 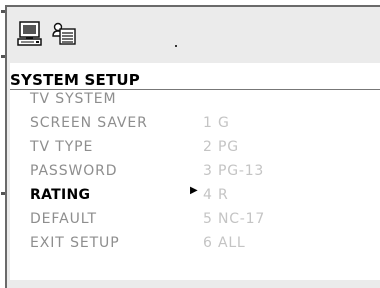 I want to click on page-title: SYSTEM SETUP, so click(x=75, y=80).